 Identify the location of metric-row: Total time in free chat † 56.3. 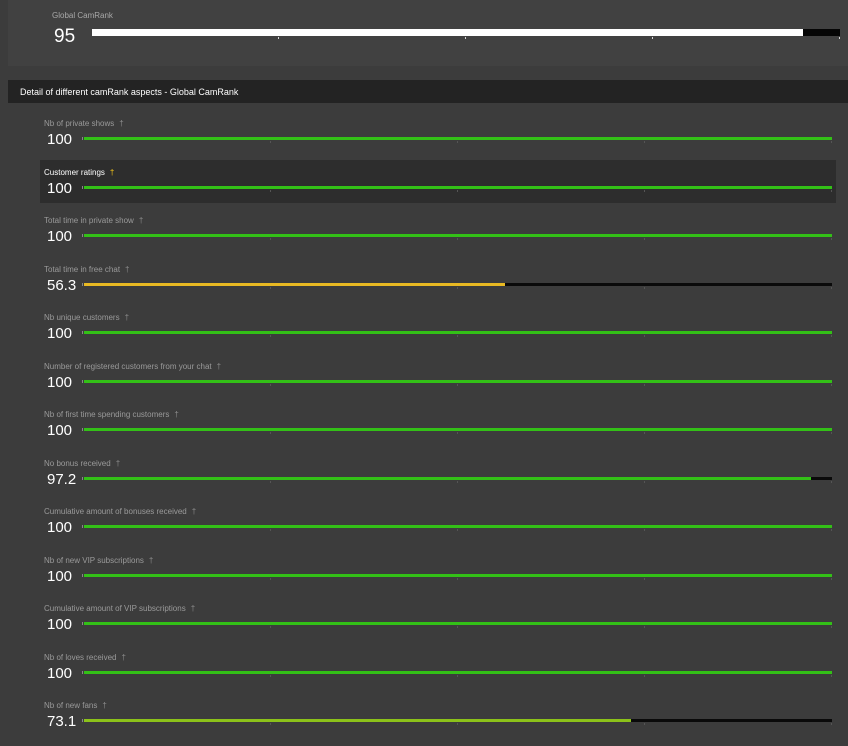
(424, 281).